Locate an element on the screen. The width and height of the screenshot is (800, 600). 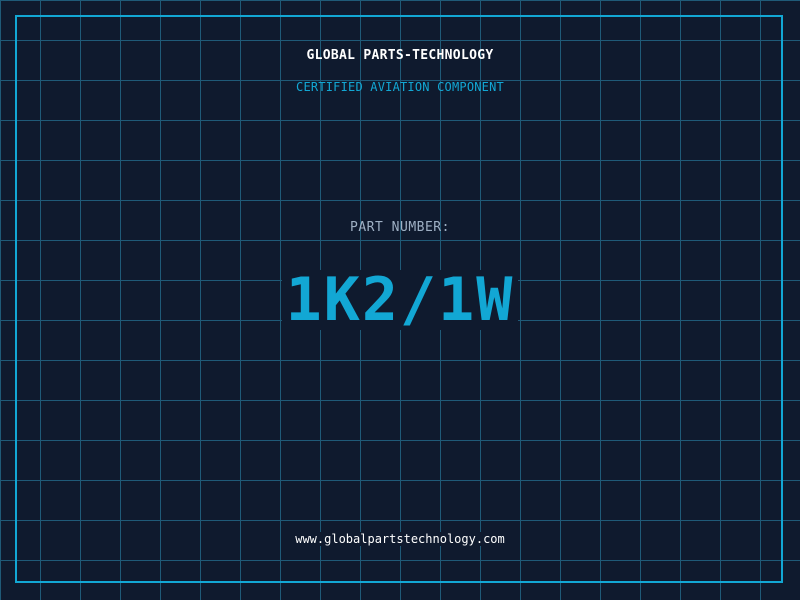
certification-tagline: CERTIFIED AVIATION COMPONENT is located at coordinates (400, 87).